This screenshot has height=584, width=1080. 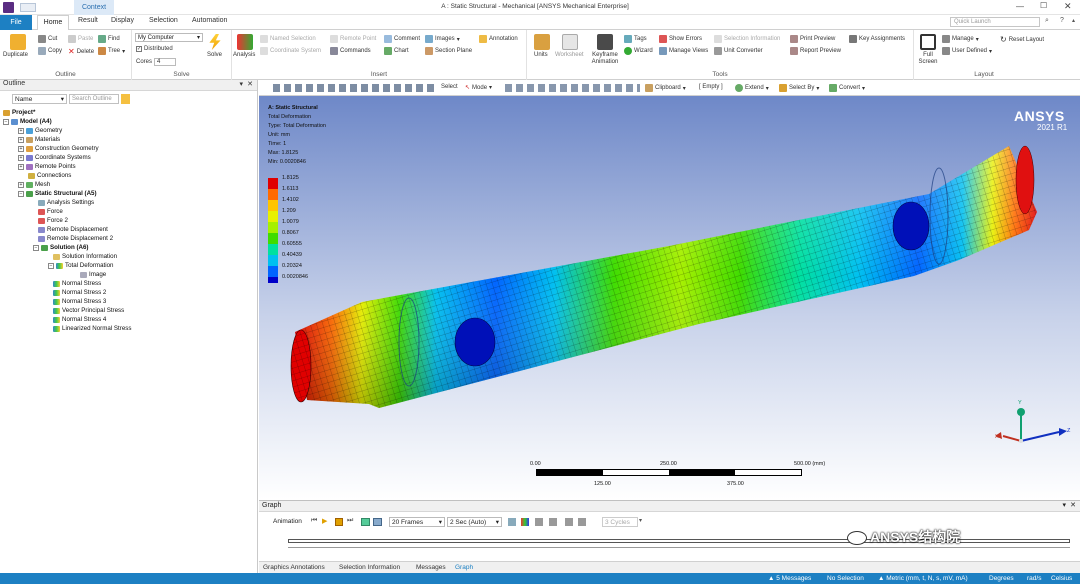 What do you see at coordinates (79, 301) in the screenshot?
I see `tree-item-normal-stress-3: Normal Stress 3` at bounding box center [79, 301].